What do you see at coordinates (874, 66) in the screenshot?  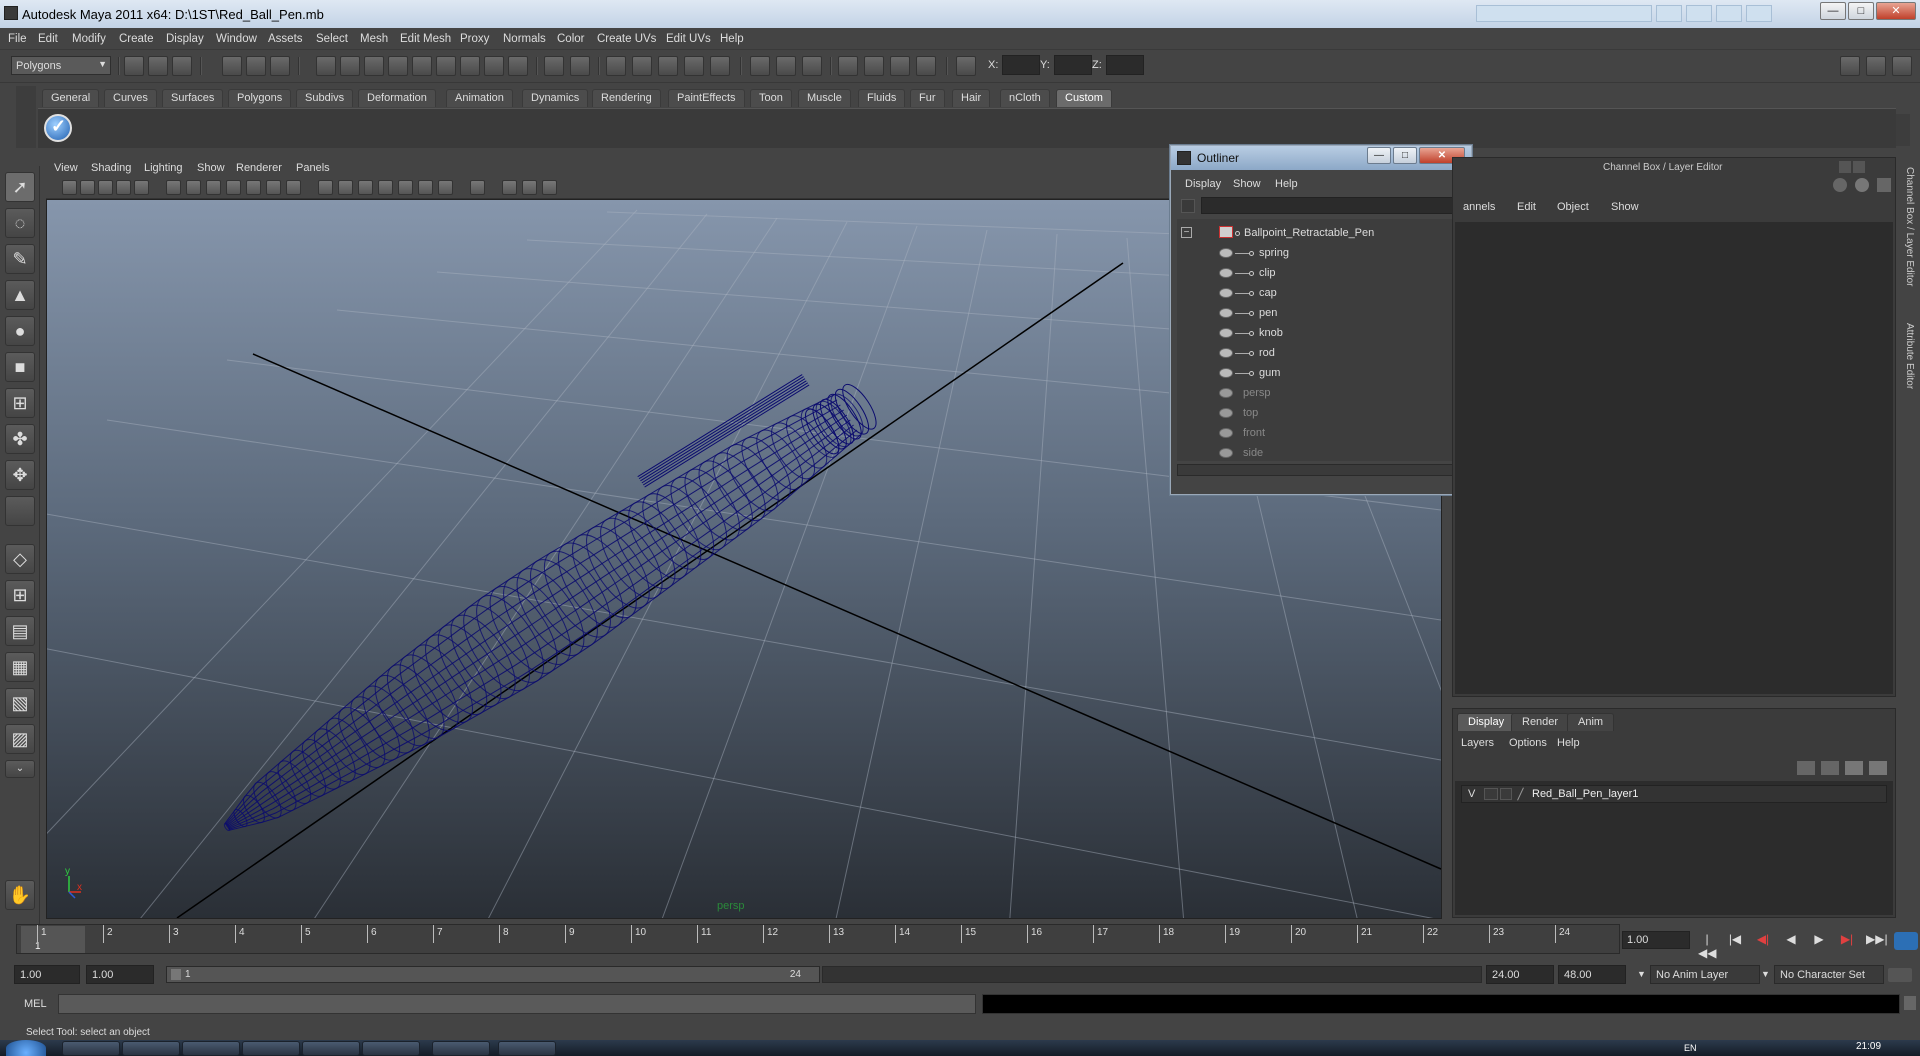 I see `render-current-frame-icon` at bounding box center [874, 66].